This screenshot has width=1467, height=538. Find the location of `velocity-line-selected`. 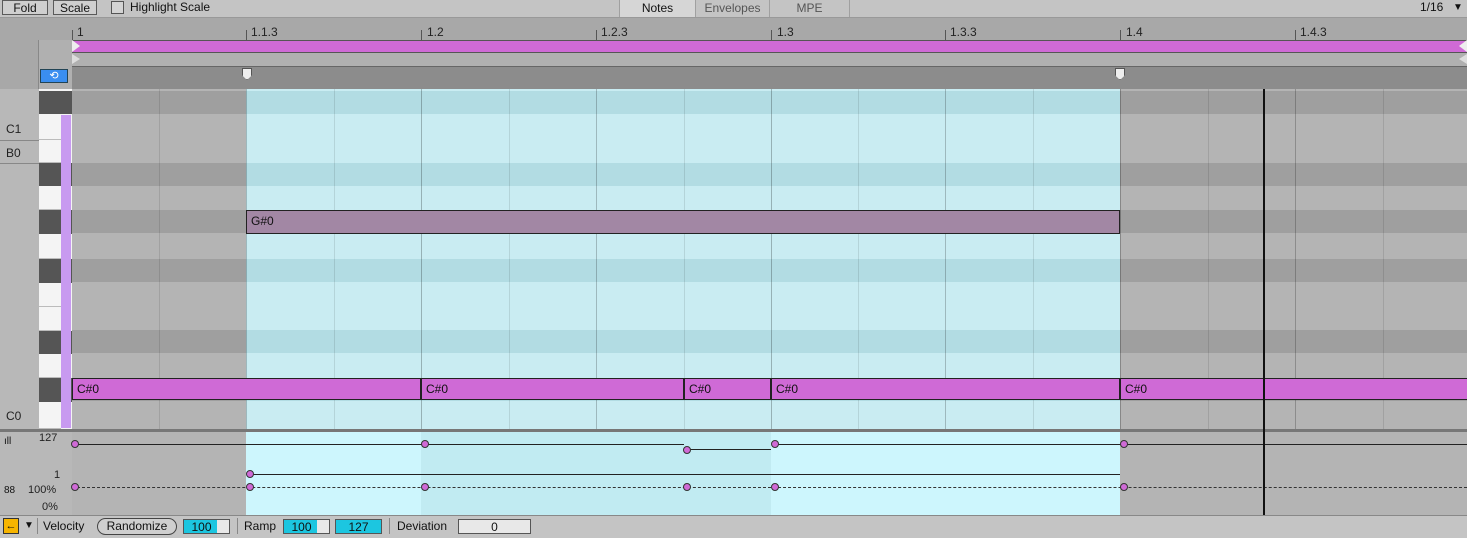

velocity-line-selected is located at coordinates (685, 474).